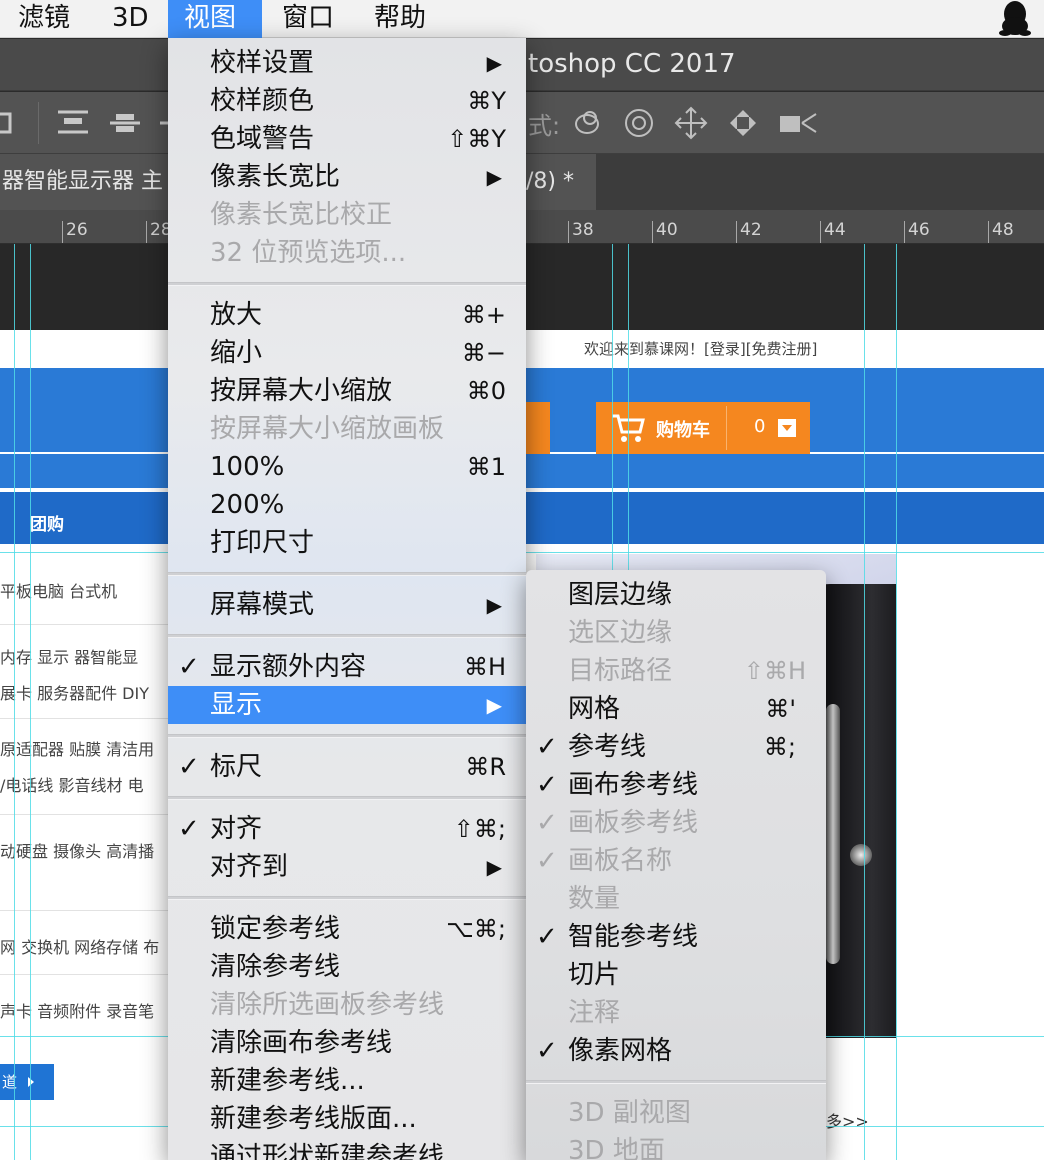 This screenshot has height=1160, width=1044. Describe the element at coordinates (347, 767) in the screenshot. I see `menu-item-rulers: ✓ 标尺 ⌘R` at that location.